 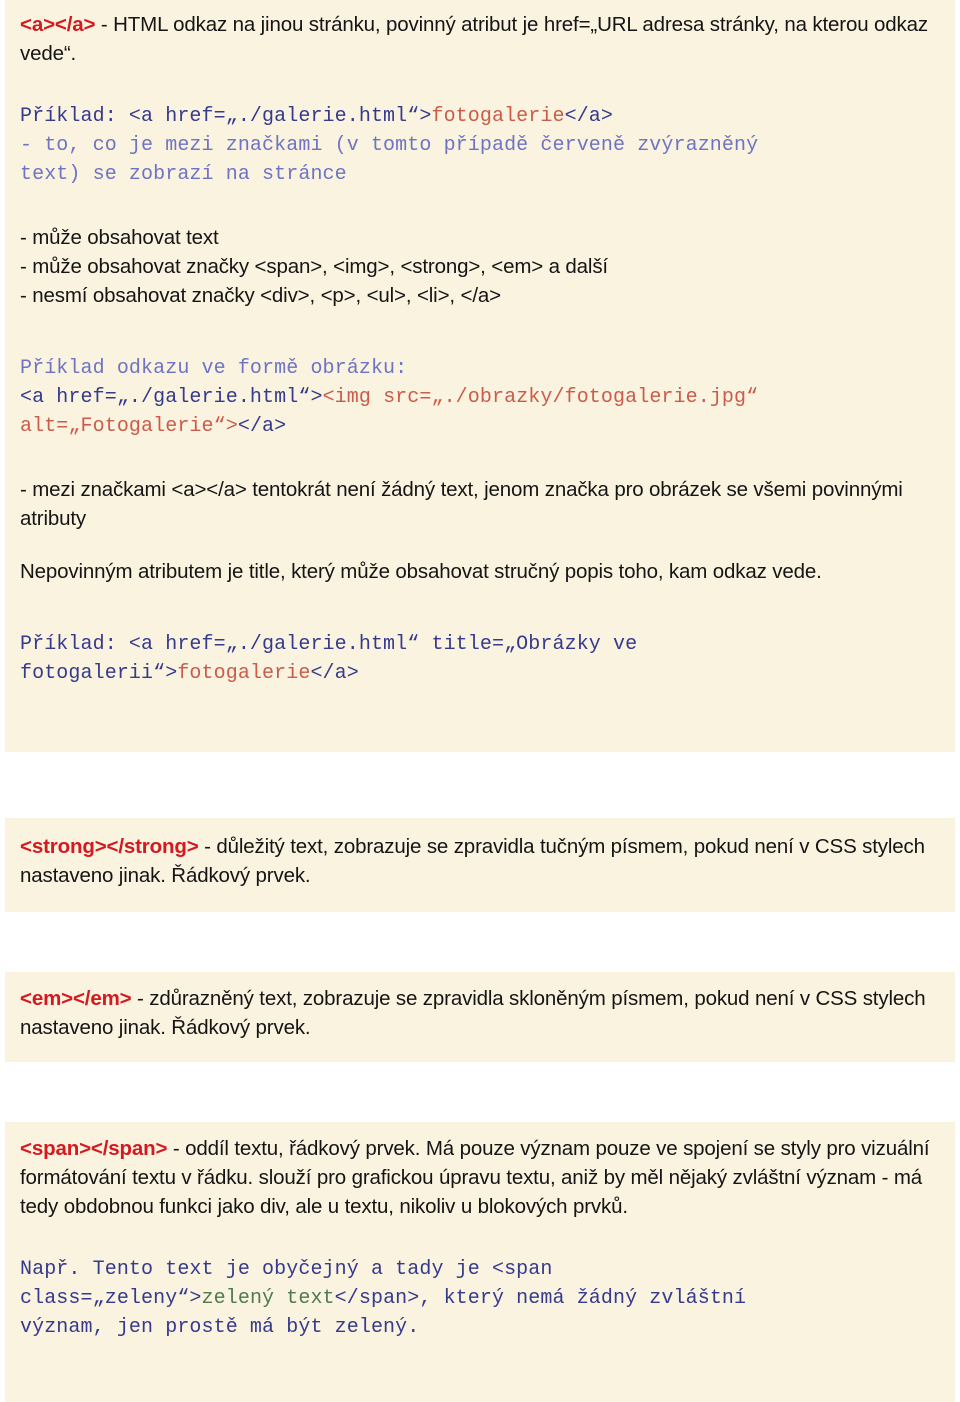 I want to click on example3-line2-suffix: </a>, so click(x=334, y=673).